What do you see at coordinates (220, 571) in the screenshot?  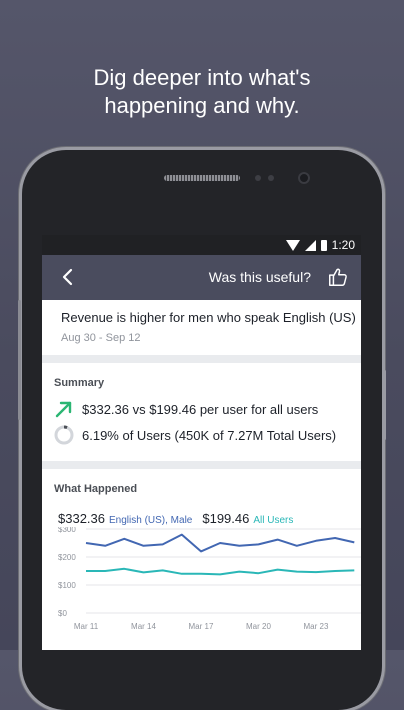 I see `series-line-secondary` at bounding box center [220, 571].